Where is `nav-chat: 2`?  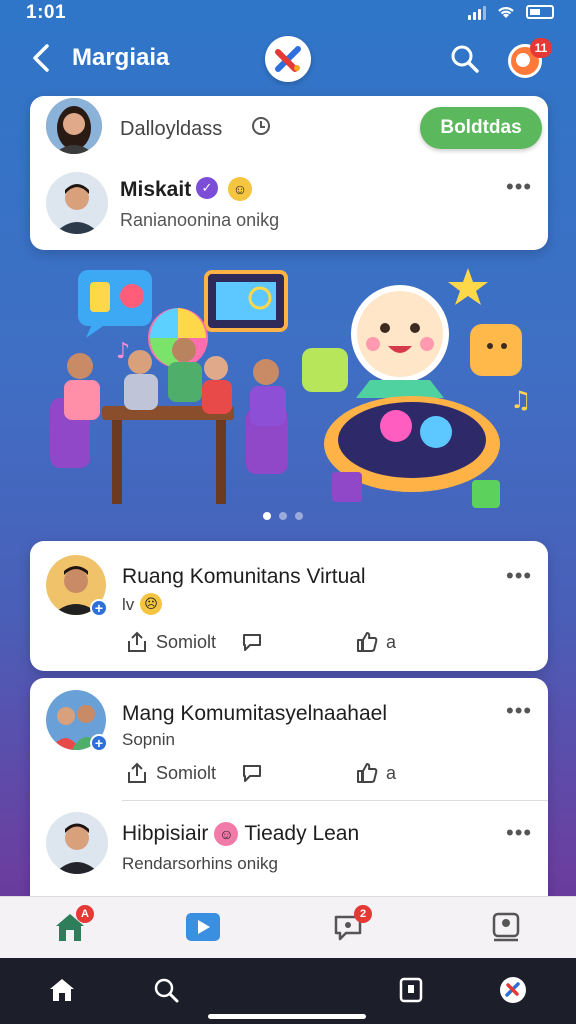
nav-chat: 2 is located at coordinates (350, 926).